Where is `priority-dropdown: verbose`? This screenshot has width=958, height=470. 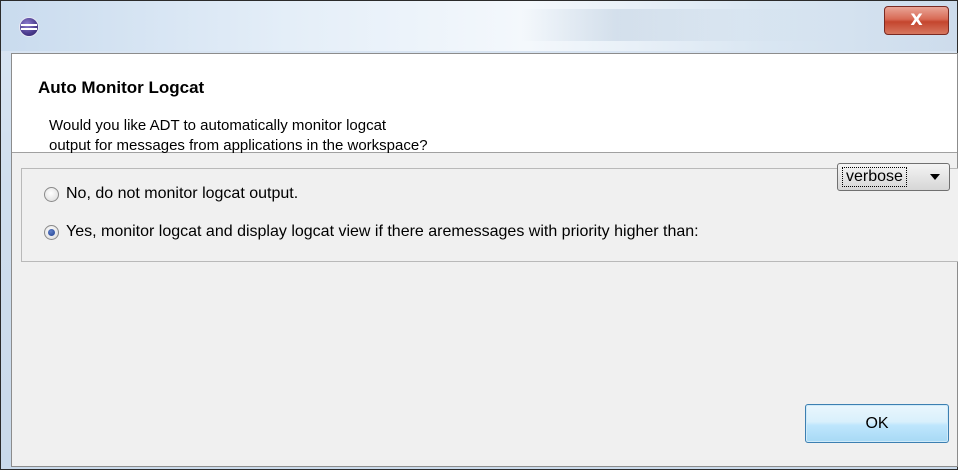 priority-dropdown: verbose is located at coordinates (893, 177).